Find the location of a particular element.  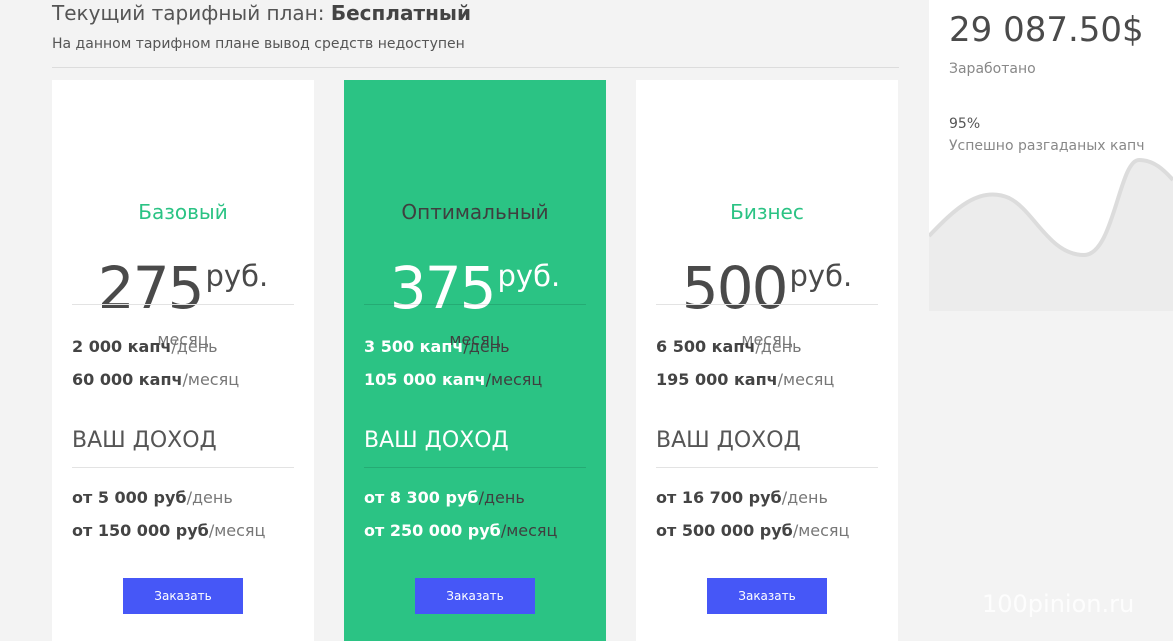

plan-price: 500 руб. is located at coordinates (767, 288).